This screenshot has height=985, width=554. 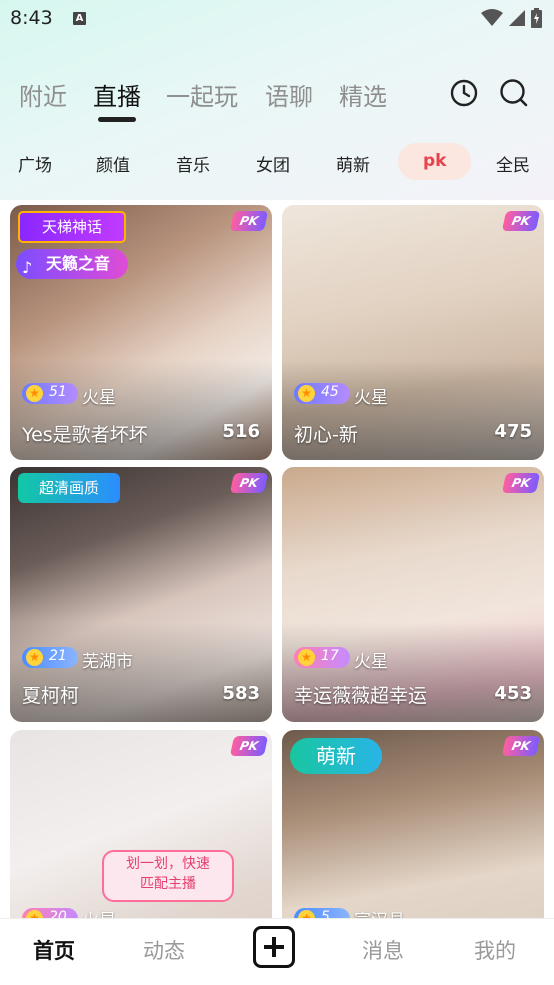 I want to click on viewer-count: 475, so click(x=513, y=431).